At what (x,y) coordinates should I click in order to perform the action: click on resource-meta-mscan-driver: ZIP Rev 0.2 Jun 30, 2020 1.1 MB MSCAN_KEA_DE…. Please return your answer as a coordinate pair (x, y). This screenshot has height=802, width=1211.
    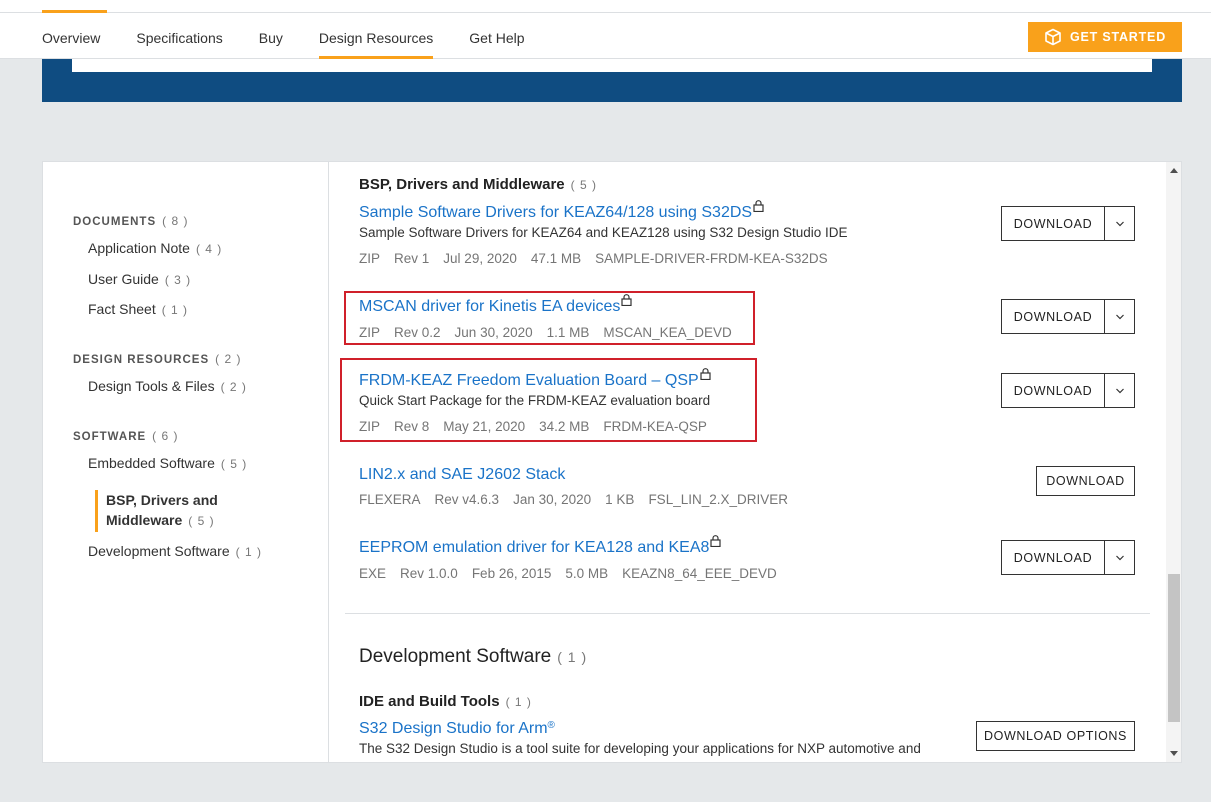
    Looking at the image, I should click on (545, 332).